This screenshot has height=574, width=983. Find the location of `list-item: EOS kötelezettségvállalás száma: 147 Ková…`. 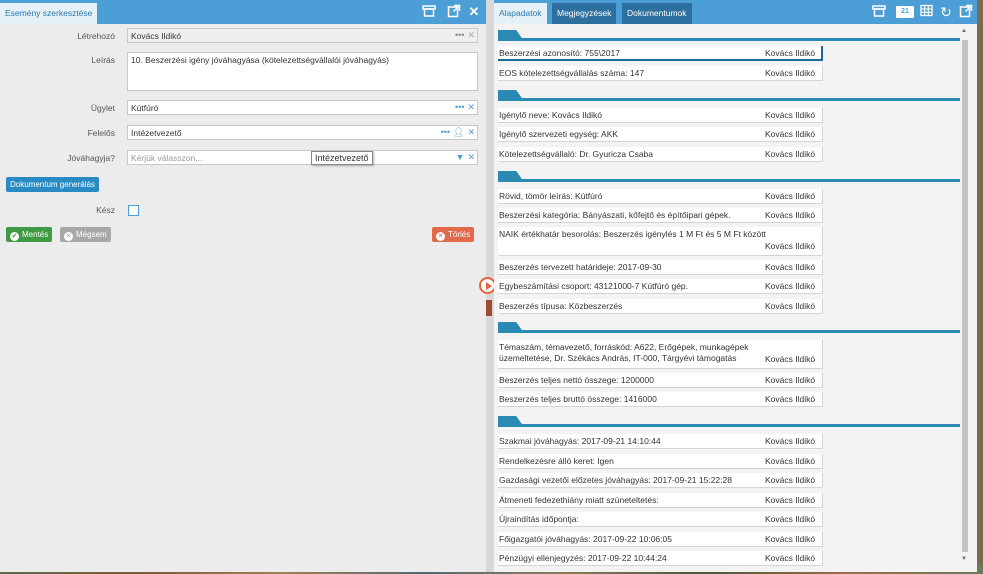

list-item: EOS kötelezettségvállalás száma: 147 Ková… is located at coordinates (660, 73).